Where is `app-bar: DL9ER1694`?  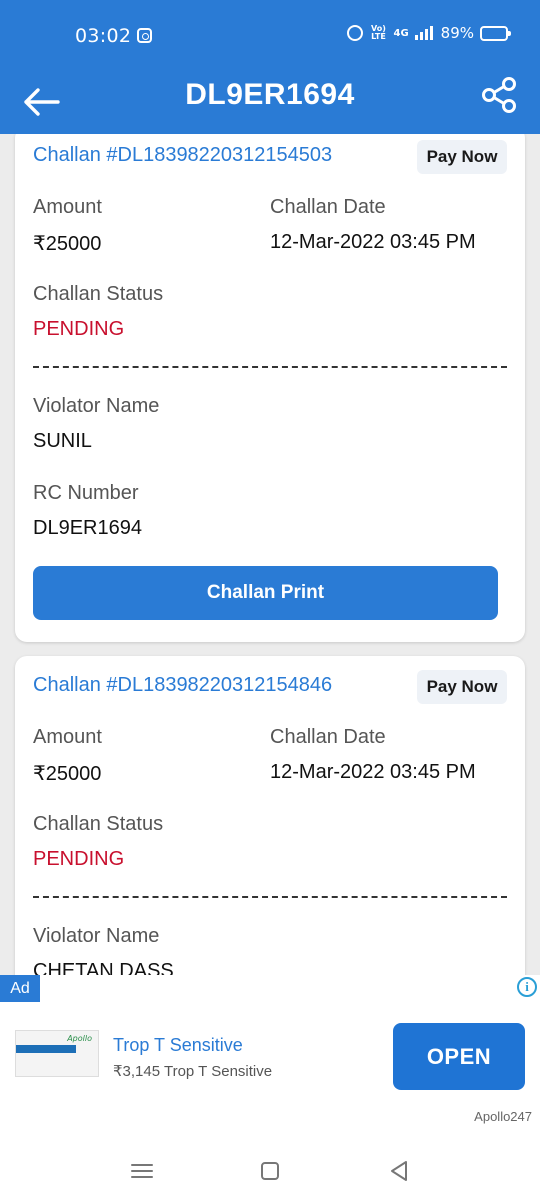 app-bar: DL9ER1694 is located at coordinates (270, 102).